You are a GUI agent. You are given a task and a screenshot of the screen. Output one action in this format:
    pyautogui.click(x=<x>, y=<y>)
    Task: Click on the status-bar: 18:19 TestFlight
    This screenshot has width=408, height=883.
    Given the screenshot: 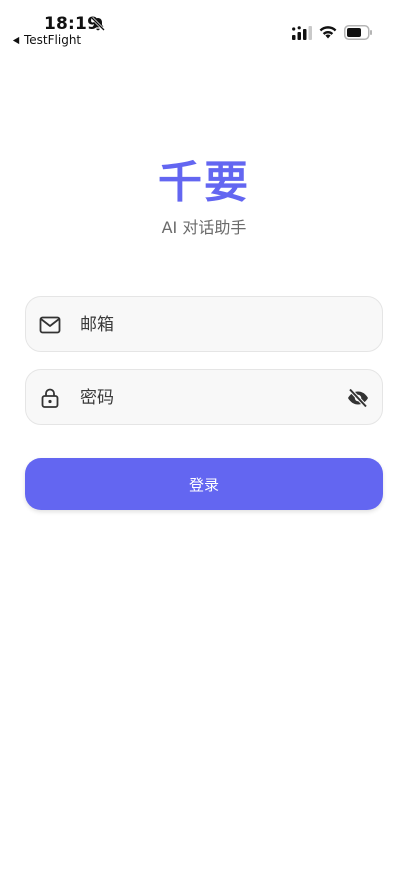 What is the action you would take?
    pyautogui.click(x=204, y=27)
    